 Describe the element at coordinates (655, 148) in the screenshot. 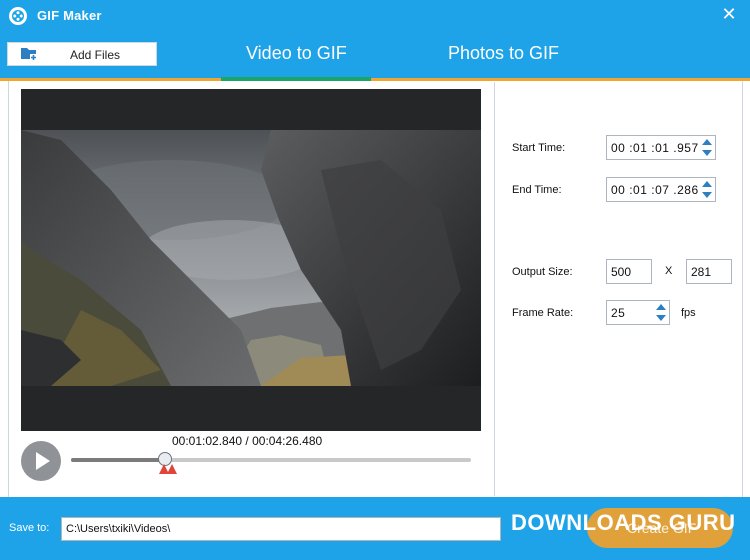

I see `start-time-value: 00 :01 :01 .957` at that location.